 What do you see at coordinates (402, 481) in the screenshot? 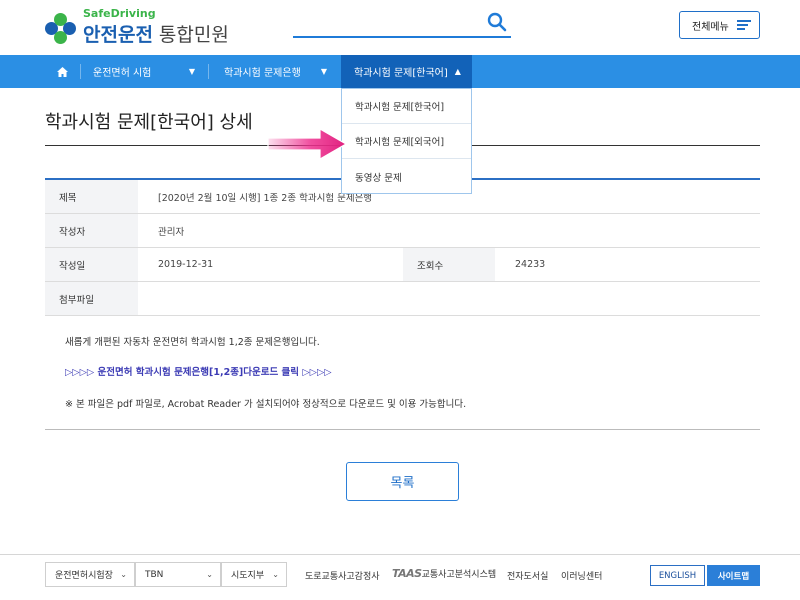
I see `list-button: 목록` at bounding box center [402, 481].